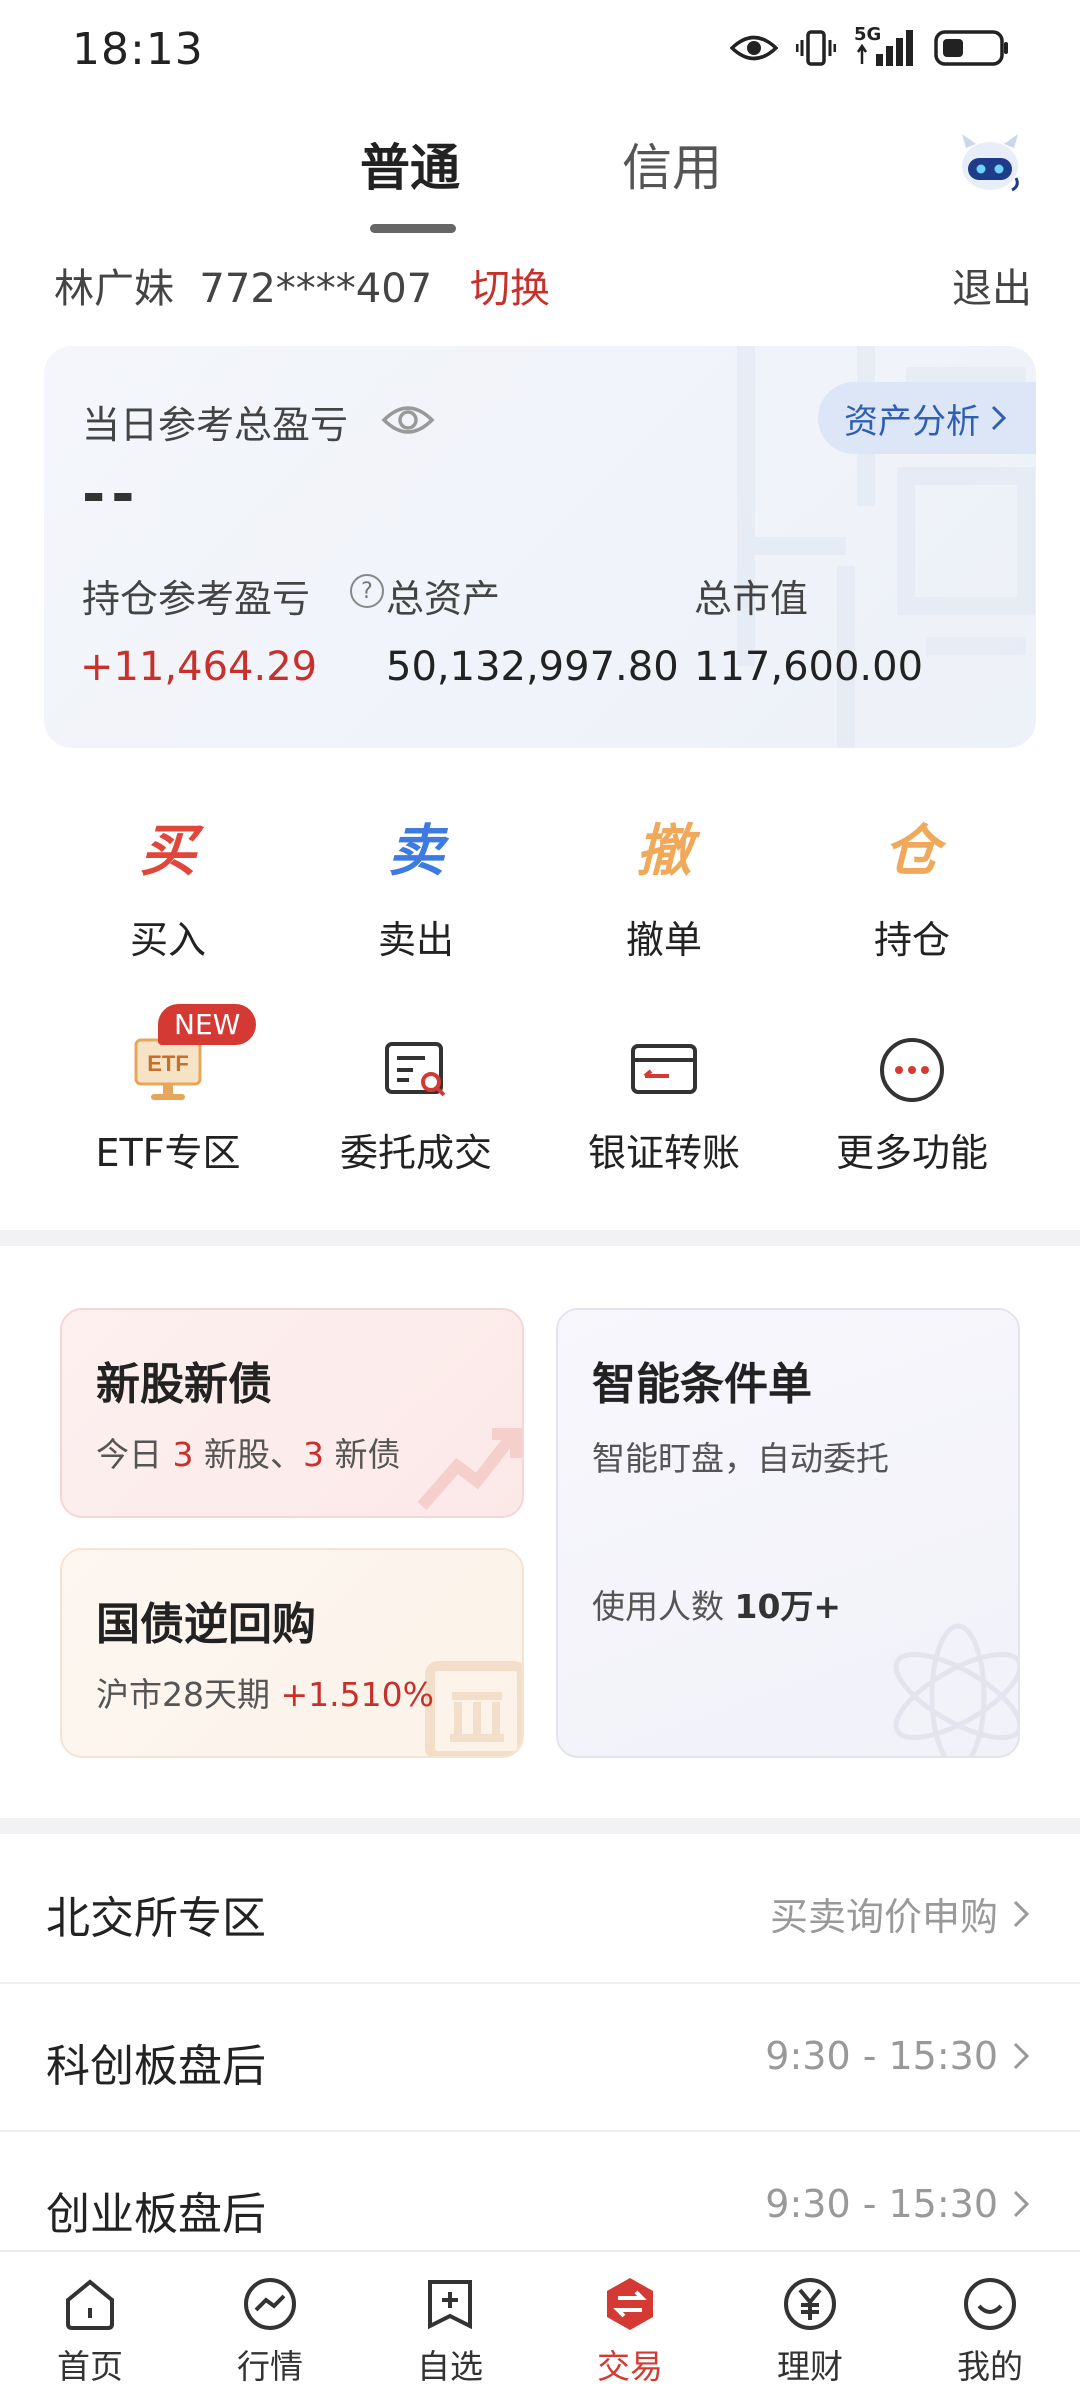 Image resolution: width=1080 pixels, height=2400 pixels. What do you see at coordinates (415, 1069) in the screenshot?
I see `order-search-icon` at bounding box center [415, 1069].